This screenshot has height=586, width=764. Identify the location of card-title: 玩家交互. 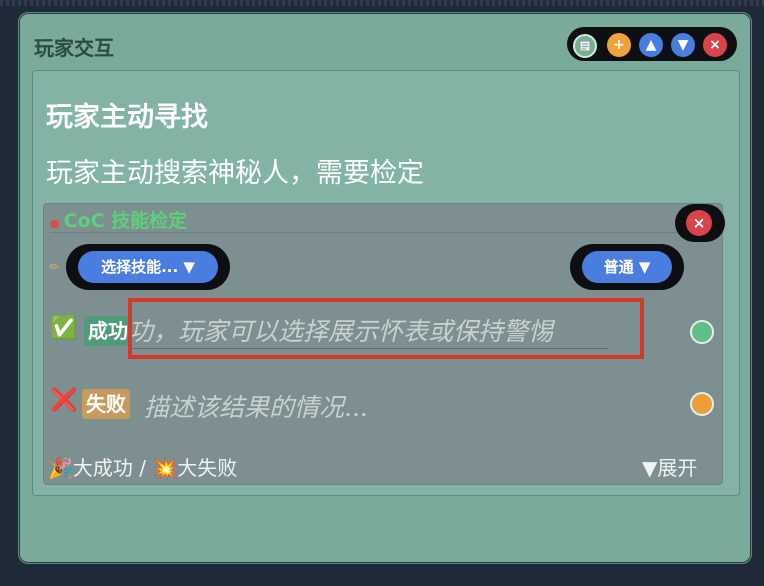
(74, 48).